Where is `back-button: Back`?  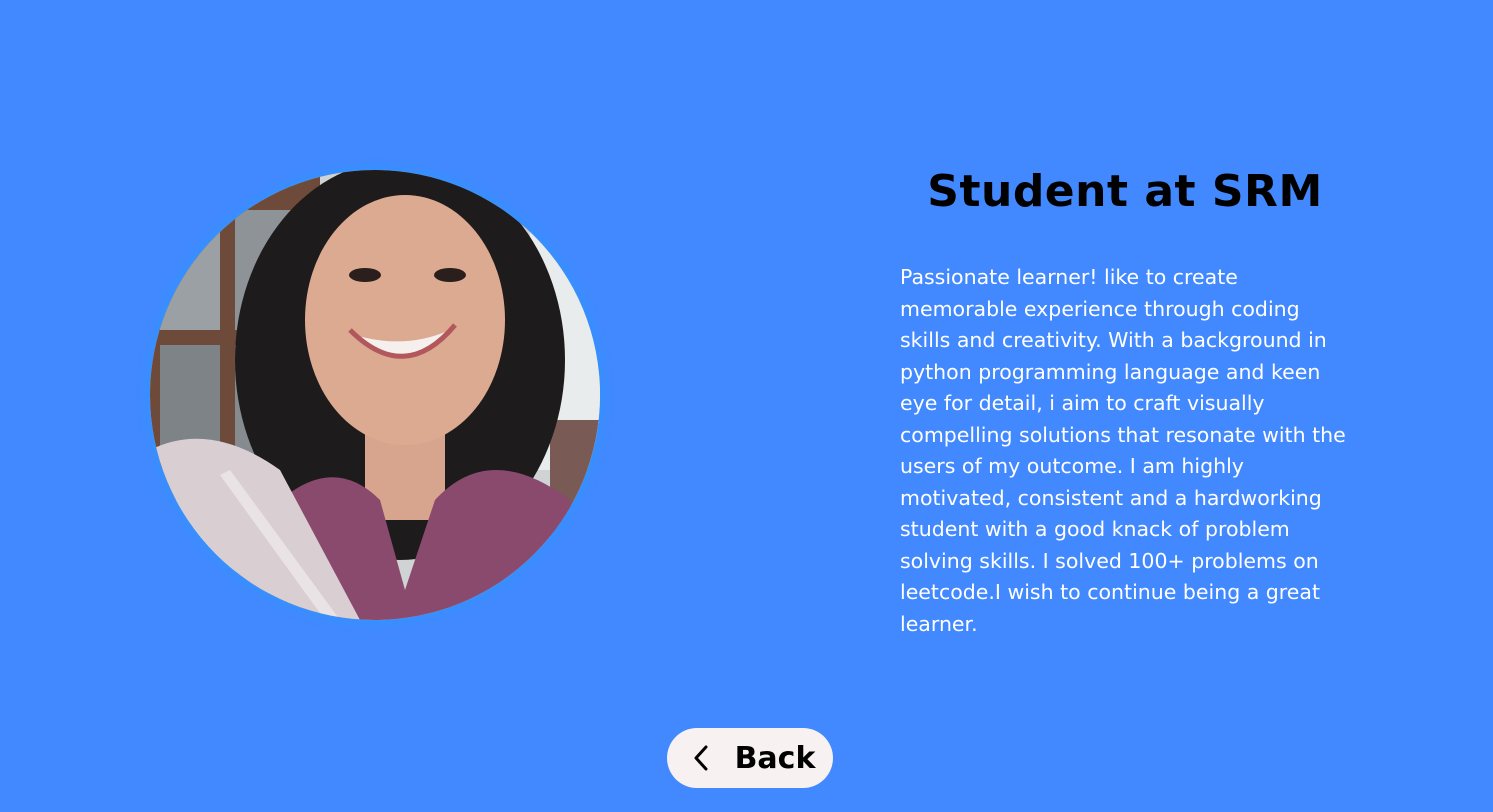 back-button: Back is located at coordinates (750, 758).